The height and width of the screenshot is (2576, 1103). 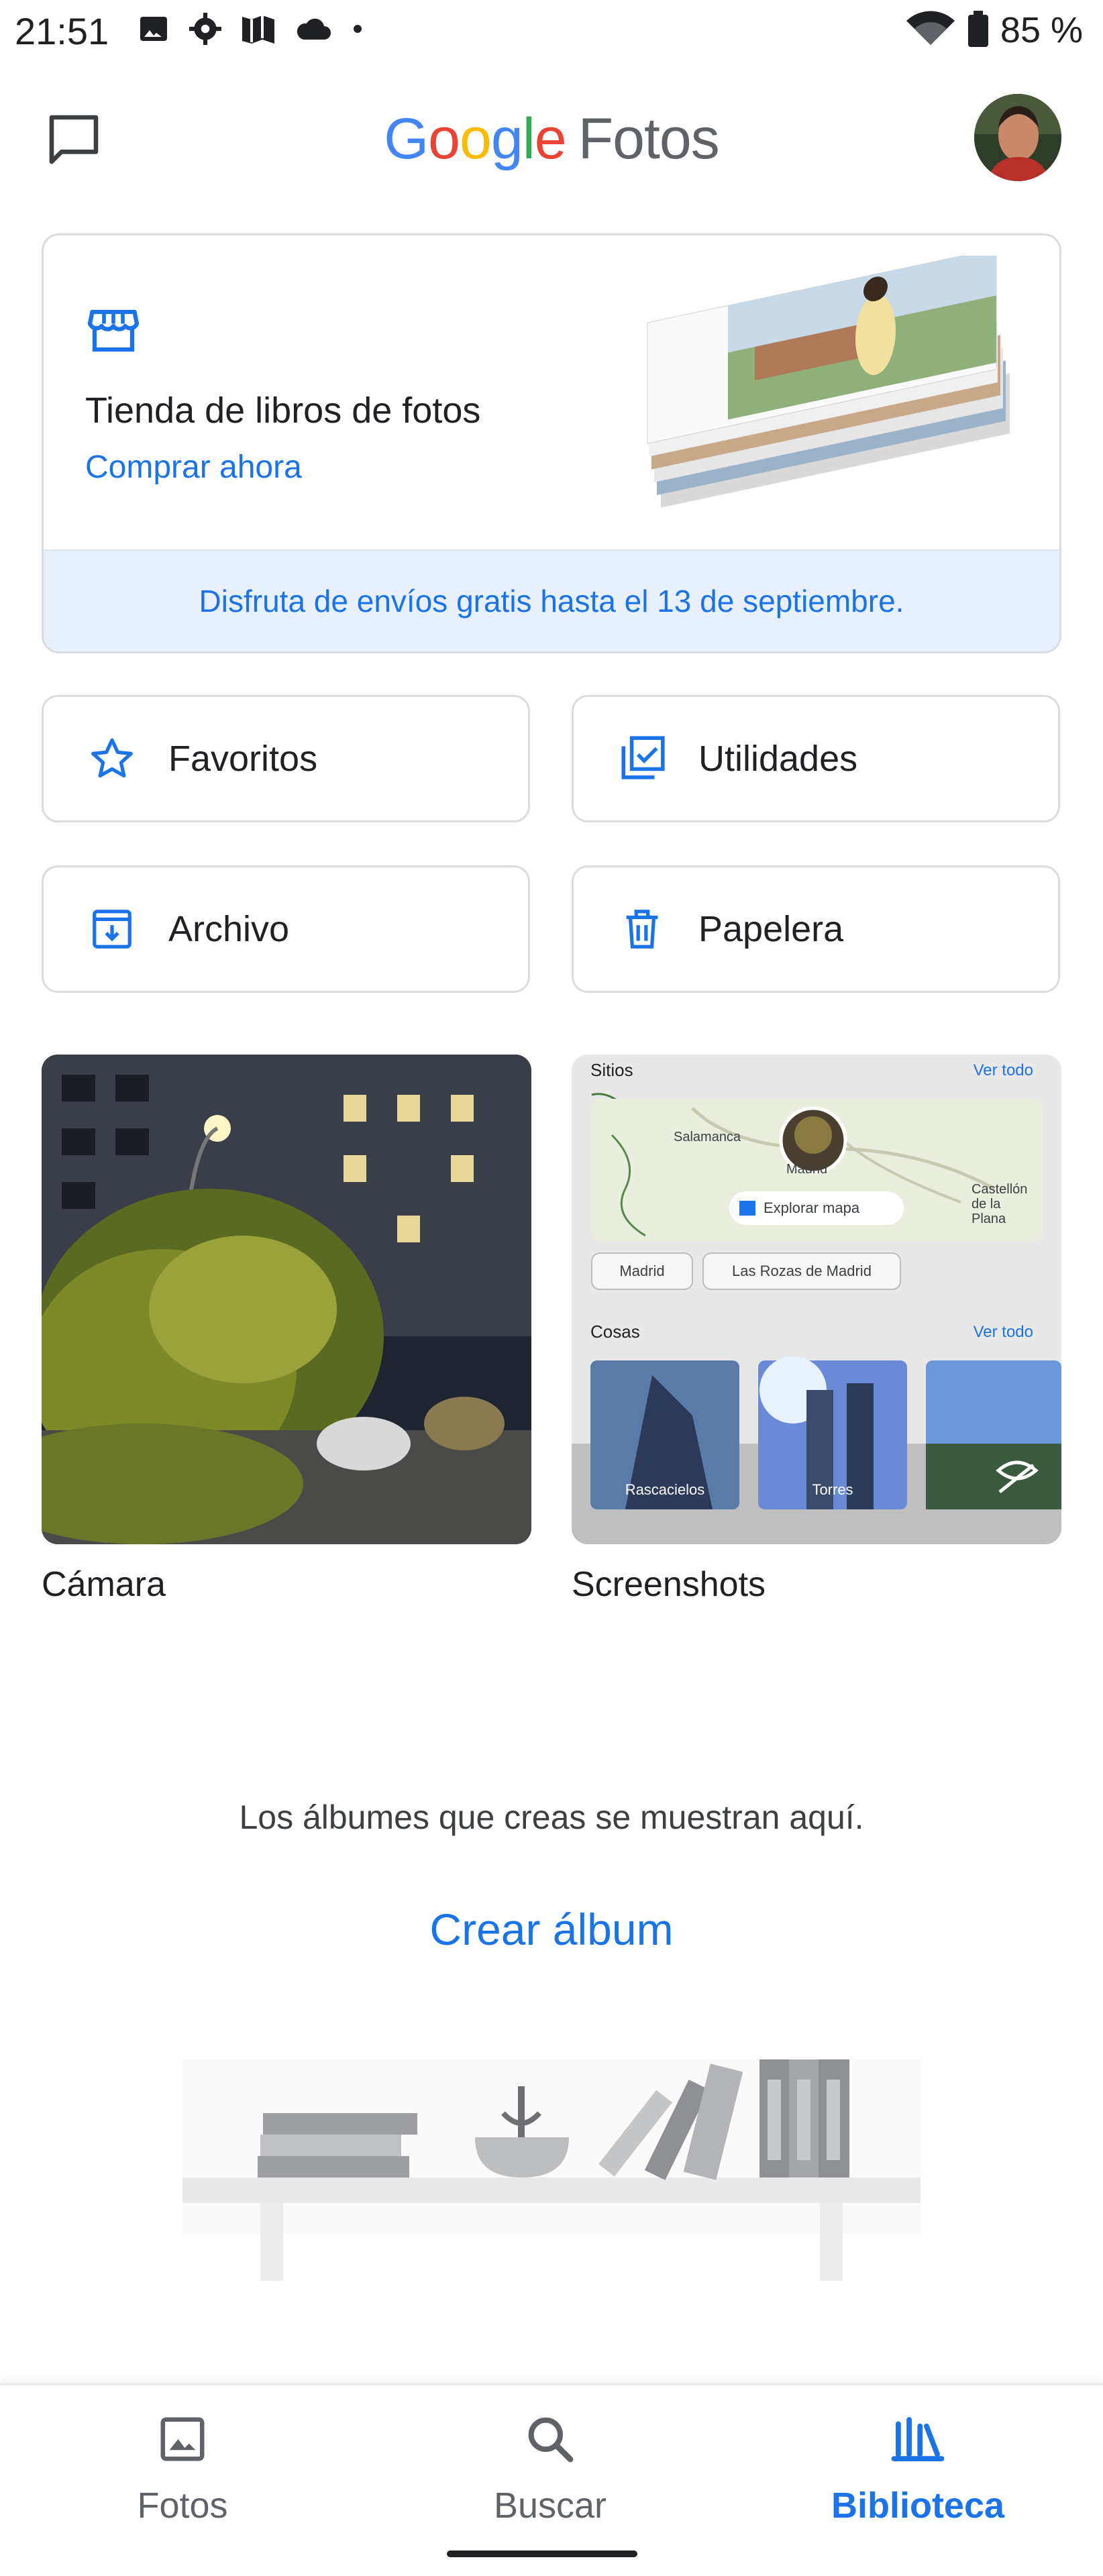 I want to click on trash-button: Papelera, so click(x=816, y=929).